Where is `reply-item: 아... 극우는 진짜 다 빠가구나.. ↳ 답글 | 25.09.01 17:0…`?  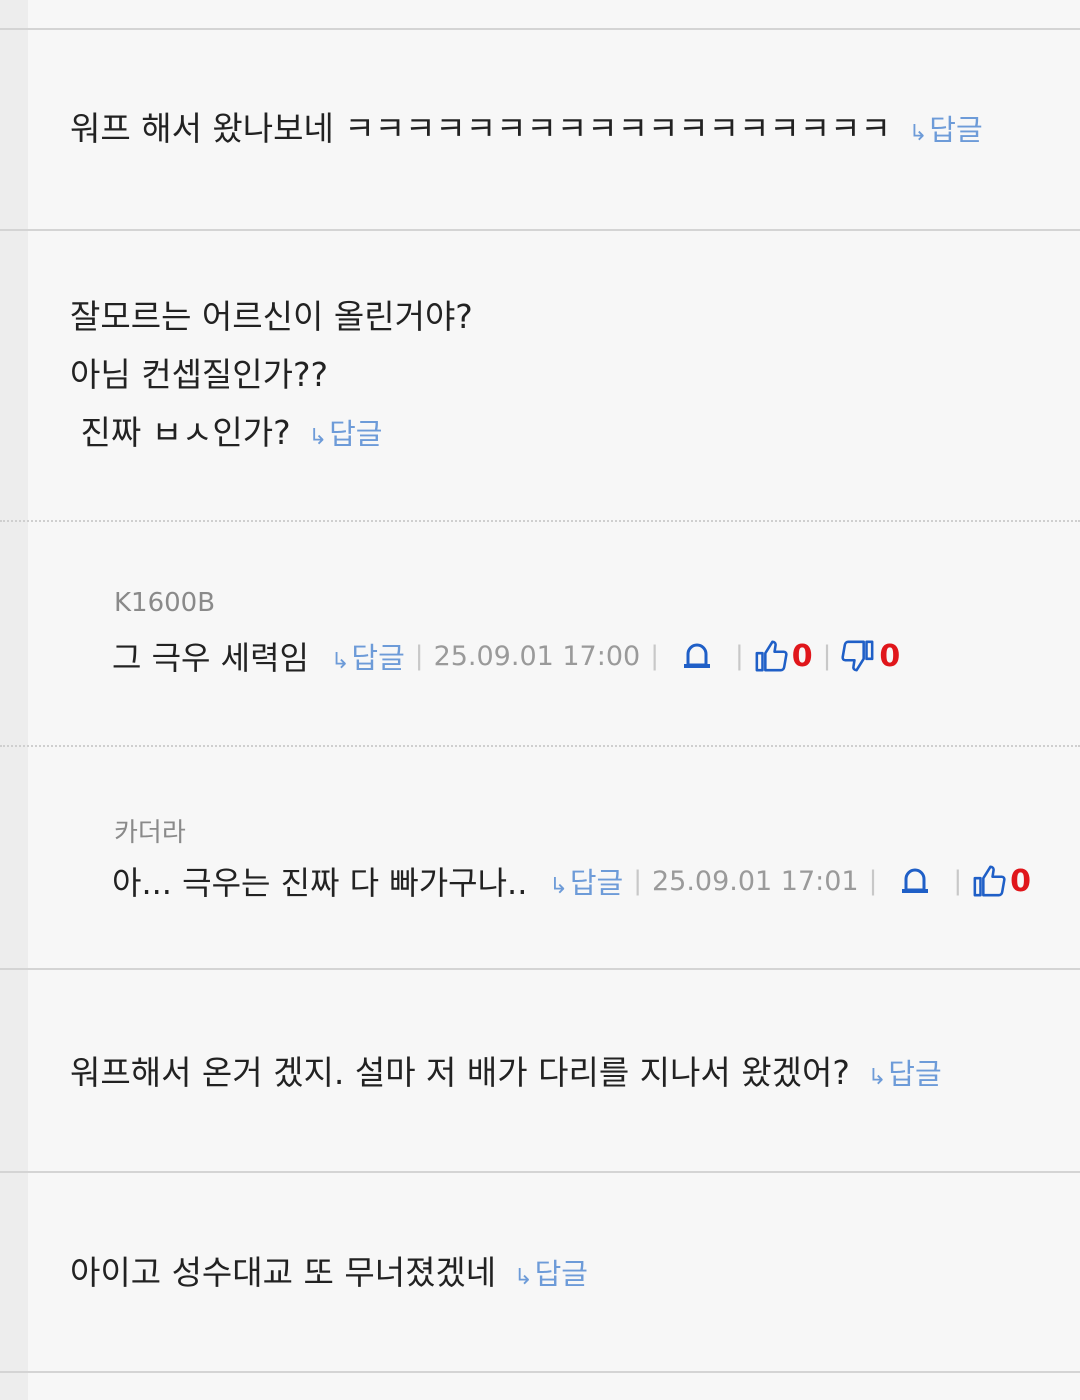
reply-item: 아... 극우는 진짜 다 빠가구나.. ↳ 답글 | 25.09.01 17:0… is located at coordinates (571, 881).